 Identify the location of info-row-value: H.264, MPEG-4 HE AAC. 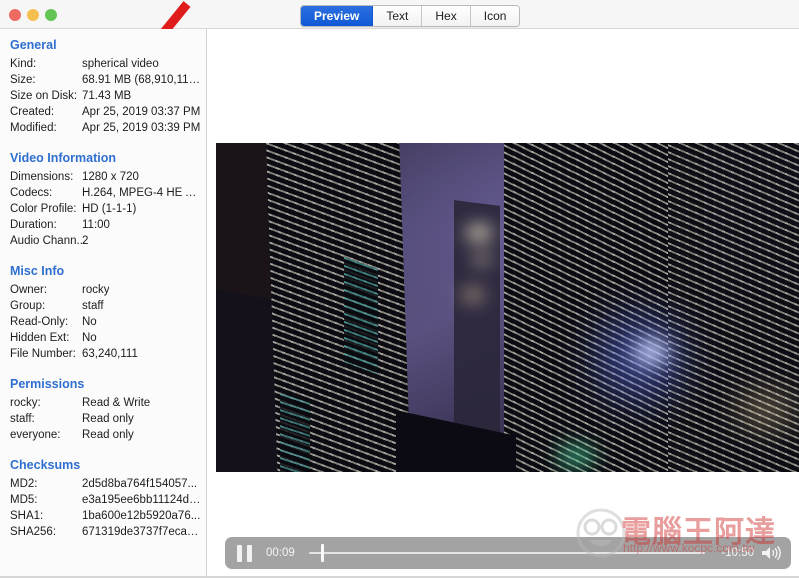
(142, 193).